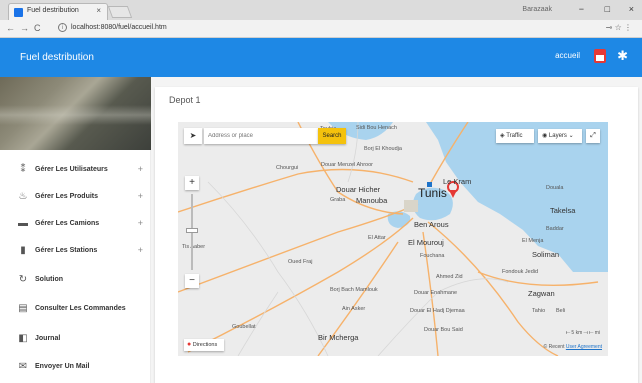  What do you see at coordinates (581, 9) in the screenshot?
I see `minimize-button: −` at bounding box center [581, 9].